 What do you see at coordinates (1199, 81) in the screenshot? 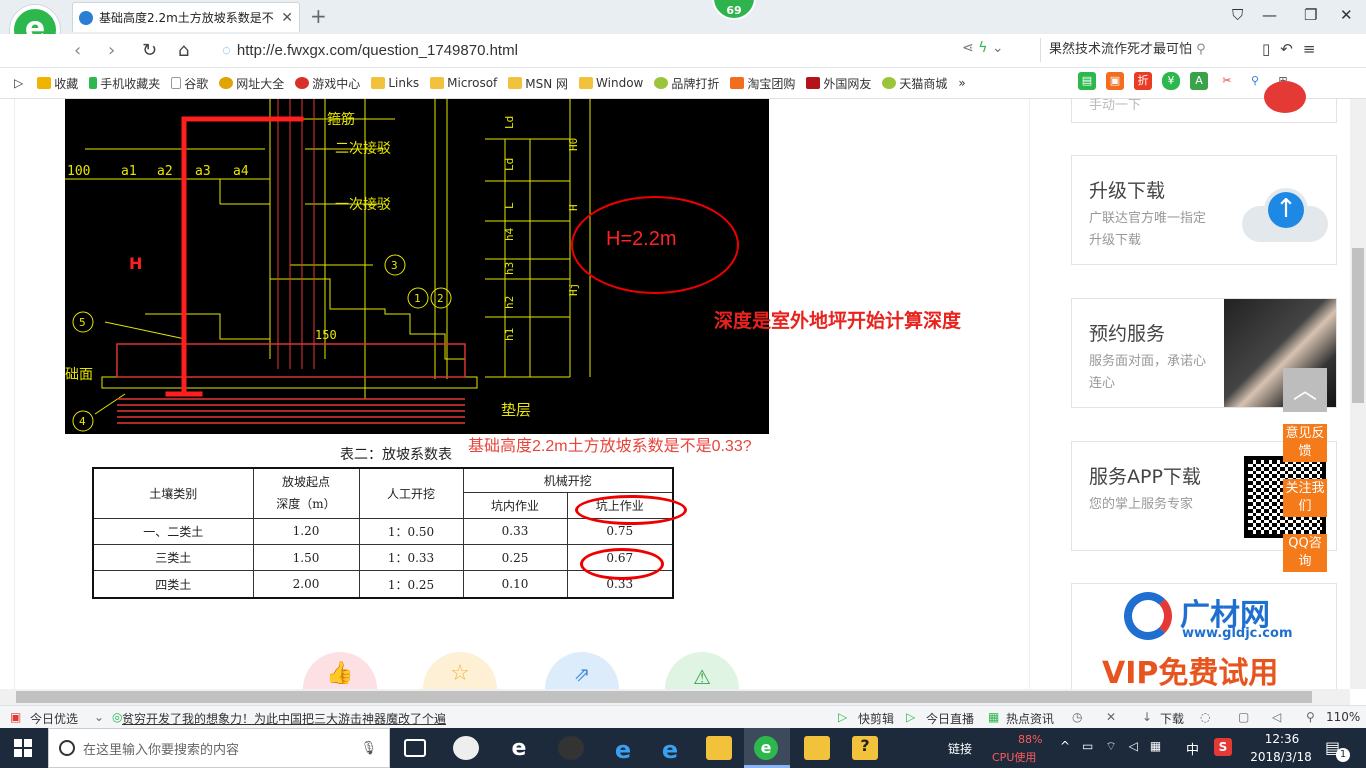
I see `translate-icon: A` at bounding box center [1199, 81].